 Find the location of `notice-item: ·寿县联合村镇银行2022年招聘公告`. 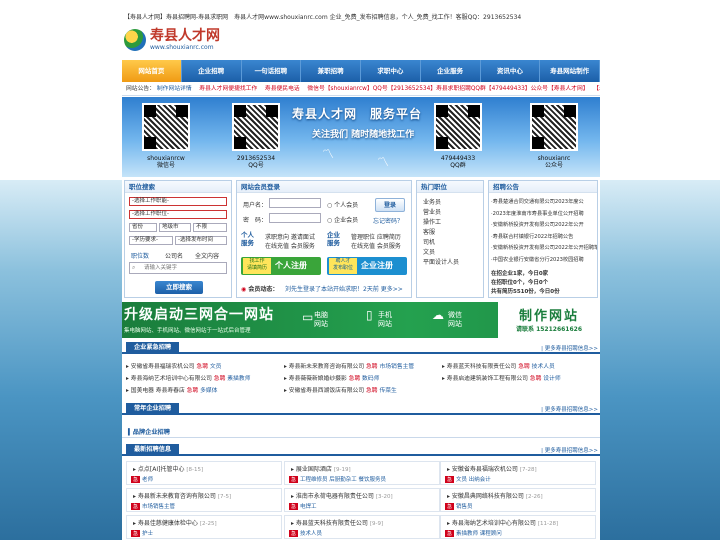

notice-item: ·寿县联合村镇银行2022年招聘公告 is located at coordinates (544, 238).